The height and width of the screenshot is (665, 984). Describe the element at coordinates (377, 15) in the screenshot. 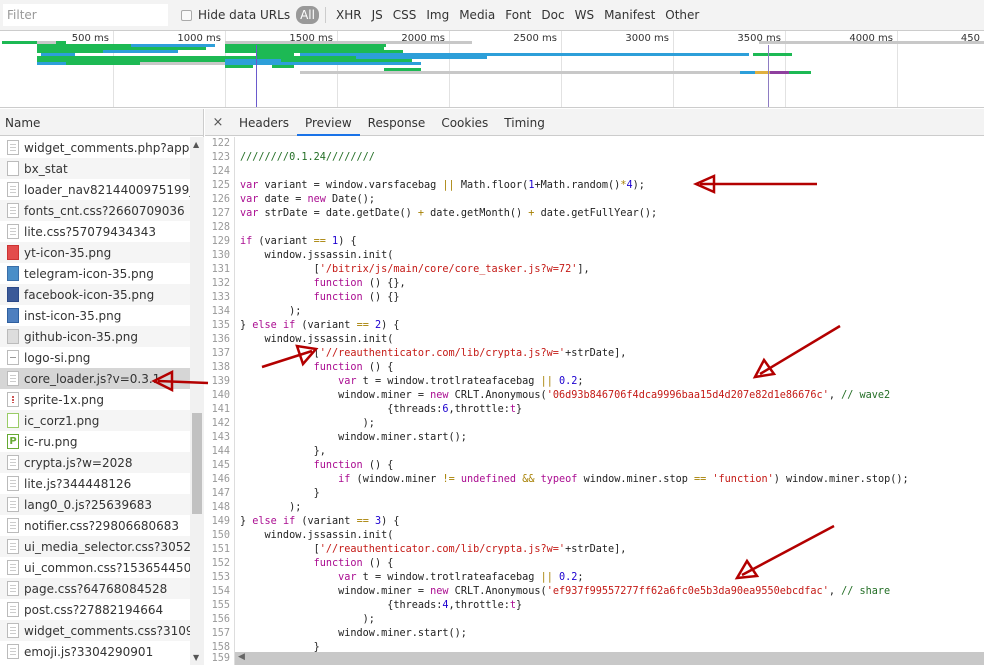

I see `type-filter-js: JS` at that location.